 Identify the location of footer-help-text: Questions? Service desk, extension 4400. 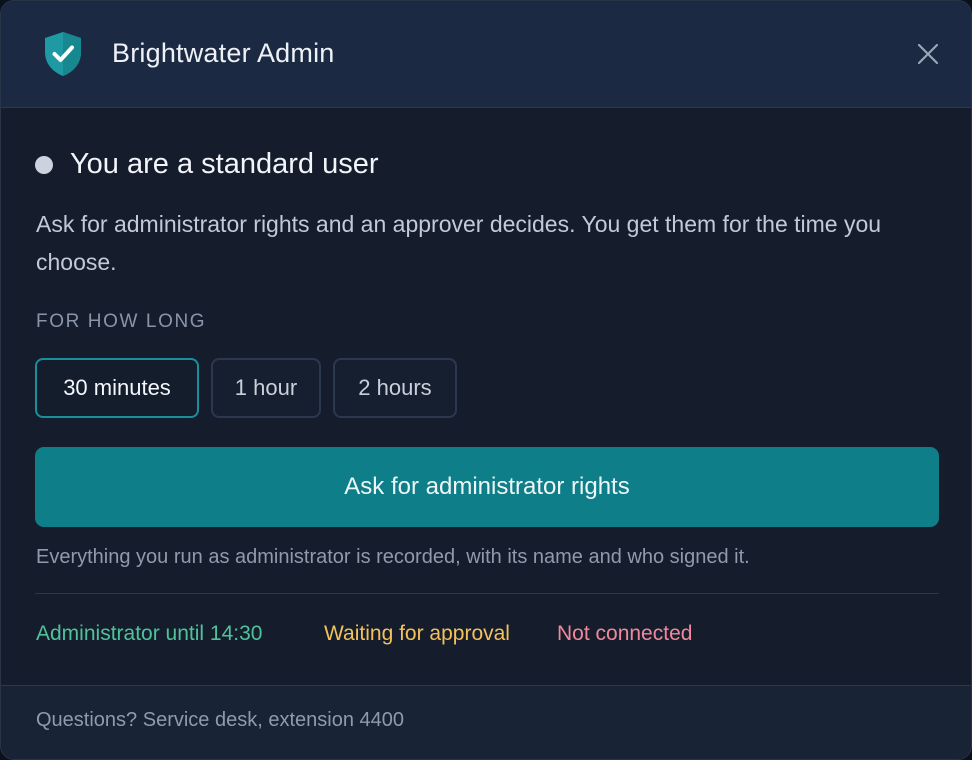
(220, 720).